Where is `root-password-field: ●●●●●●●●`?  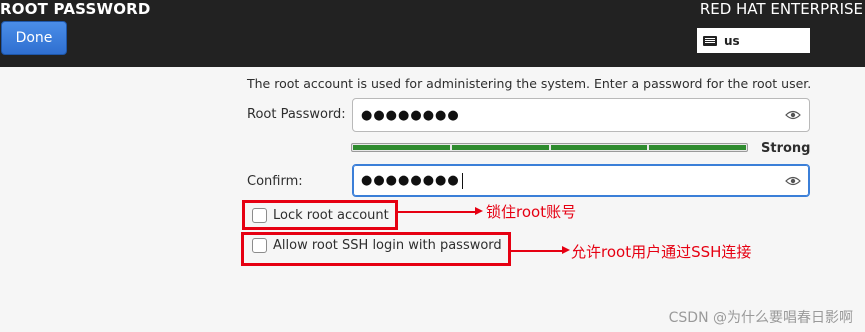 root-password-field: ●●●●●●●● is located at coordinates (581, 115).